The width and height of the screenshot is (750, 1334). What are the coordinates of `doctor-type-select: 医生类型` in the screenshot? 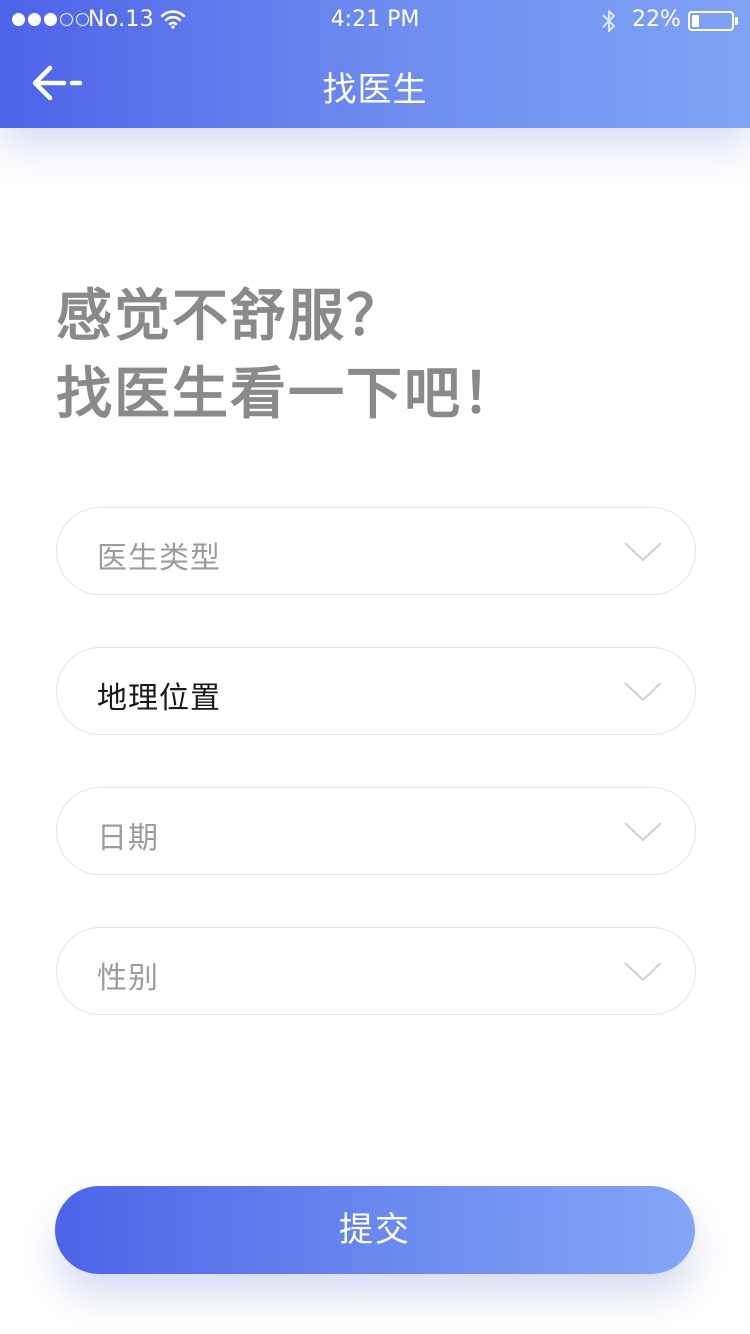 It's located at (376, 551).